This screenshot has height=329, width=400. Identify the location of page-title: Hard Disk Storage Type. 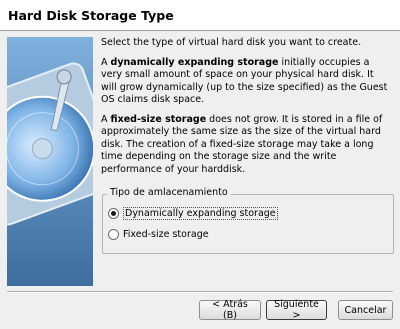
(91, 15).